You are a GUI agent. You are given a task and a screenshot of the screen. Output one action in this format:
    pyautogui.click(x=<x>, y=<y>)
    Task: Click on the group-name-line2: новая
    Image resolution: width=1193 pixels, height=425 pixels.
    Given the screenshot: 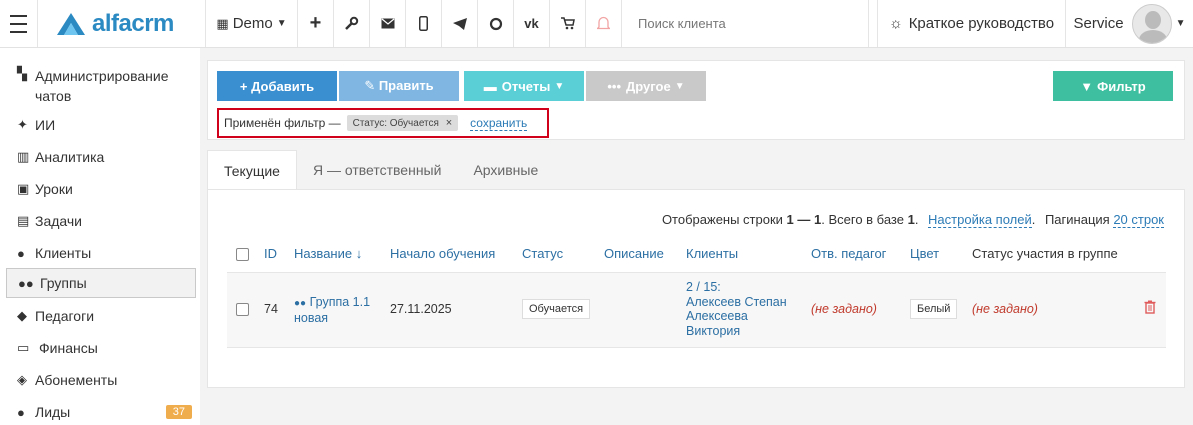 What is the action you would take?
    pyautogui.click(x=311, y=318)
    